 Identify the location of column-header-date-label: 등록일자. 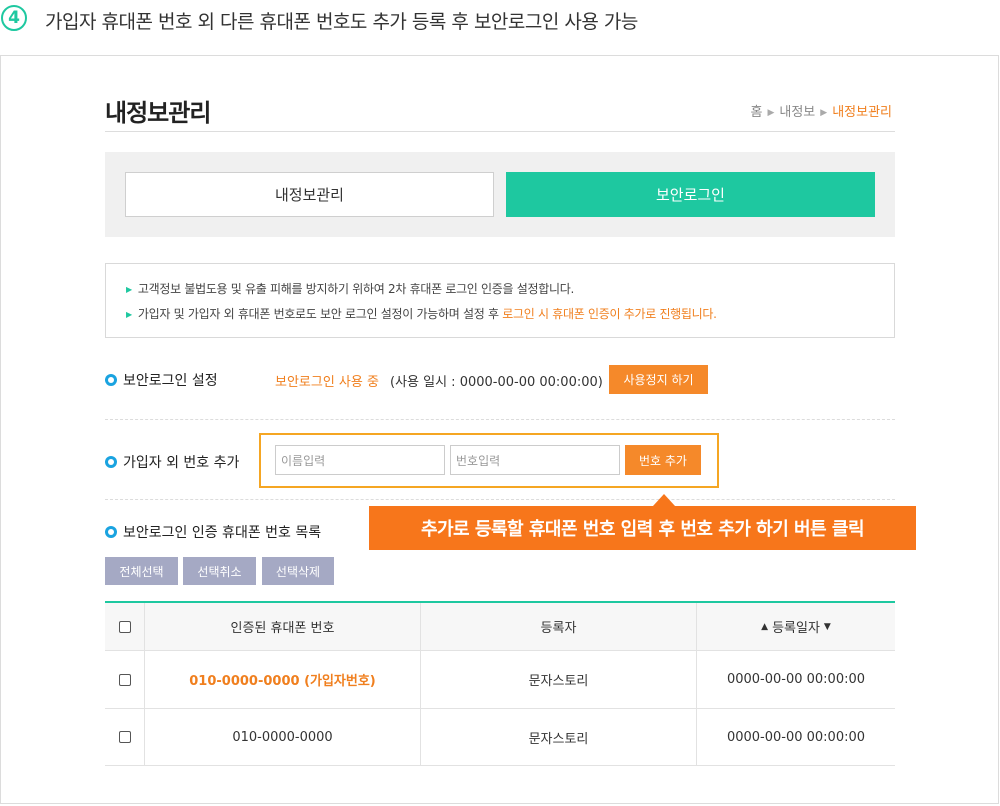
(796, 628).